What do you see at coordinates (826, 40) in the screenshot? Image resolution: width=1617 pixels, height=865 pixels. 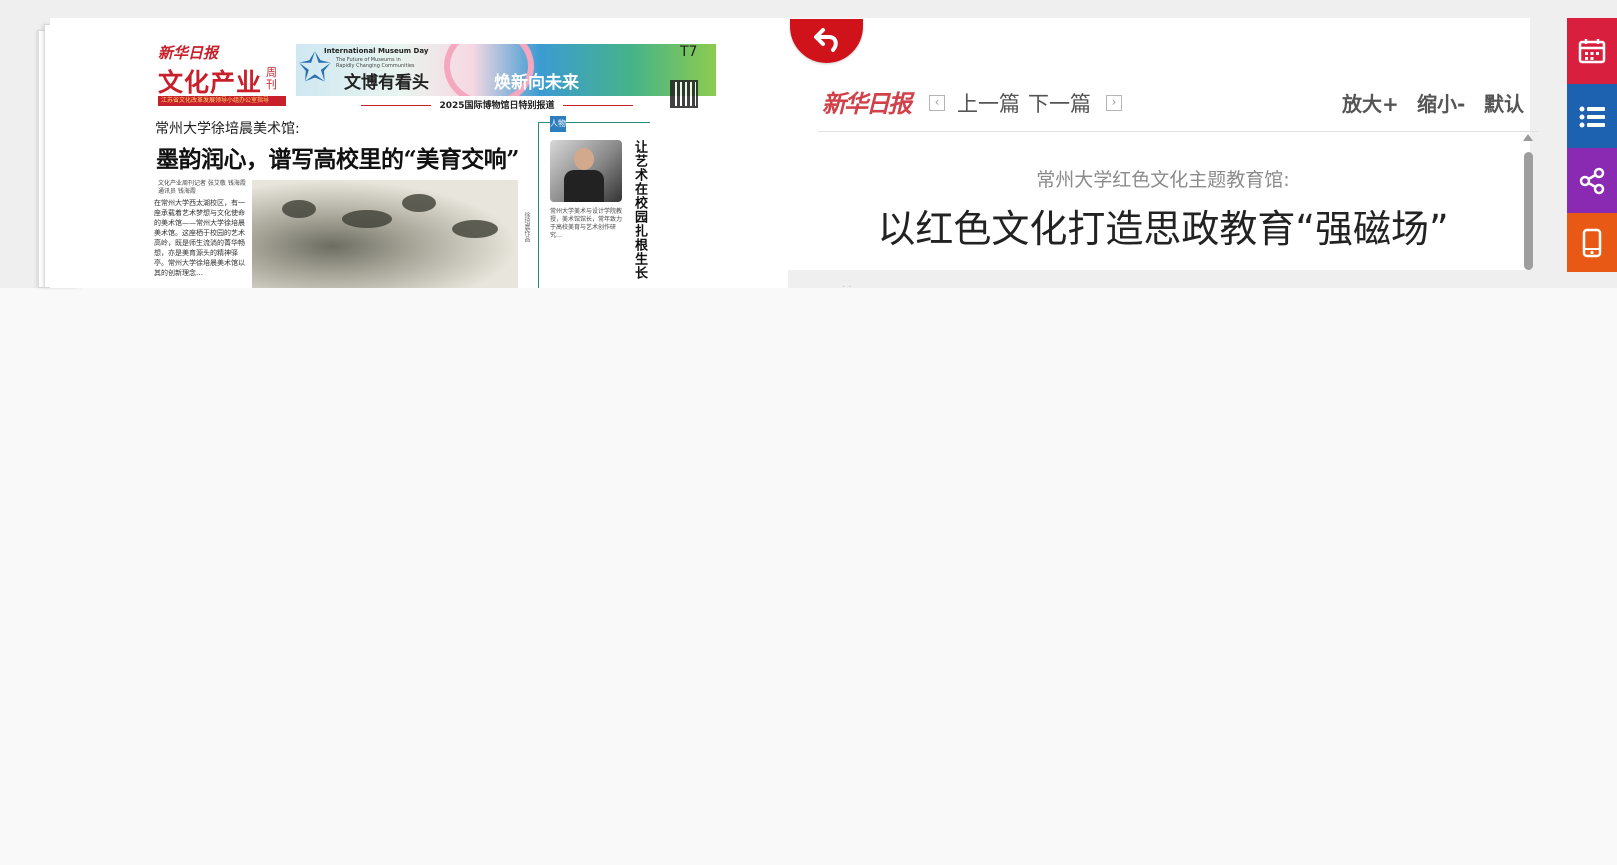 I see `back-arrow-icon` at bounding box center [826, 40].